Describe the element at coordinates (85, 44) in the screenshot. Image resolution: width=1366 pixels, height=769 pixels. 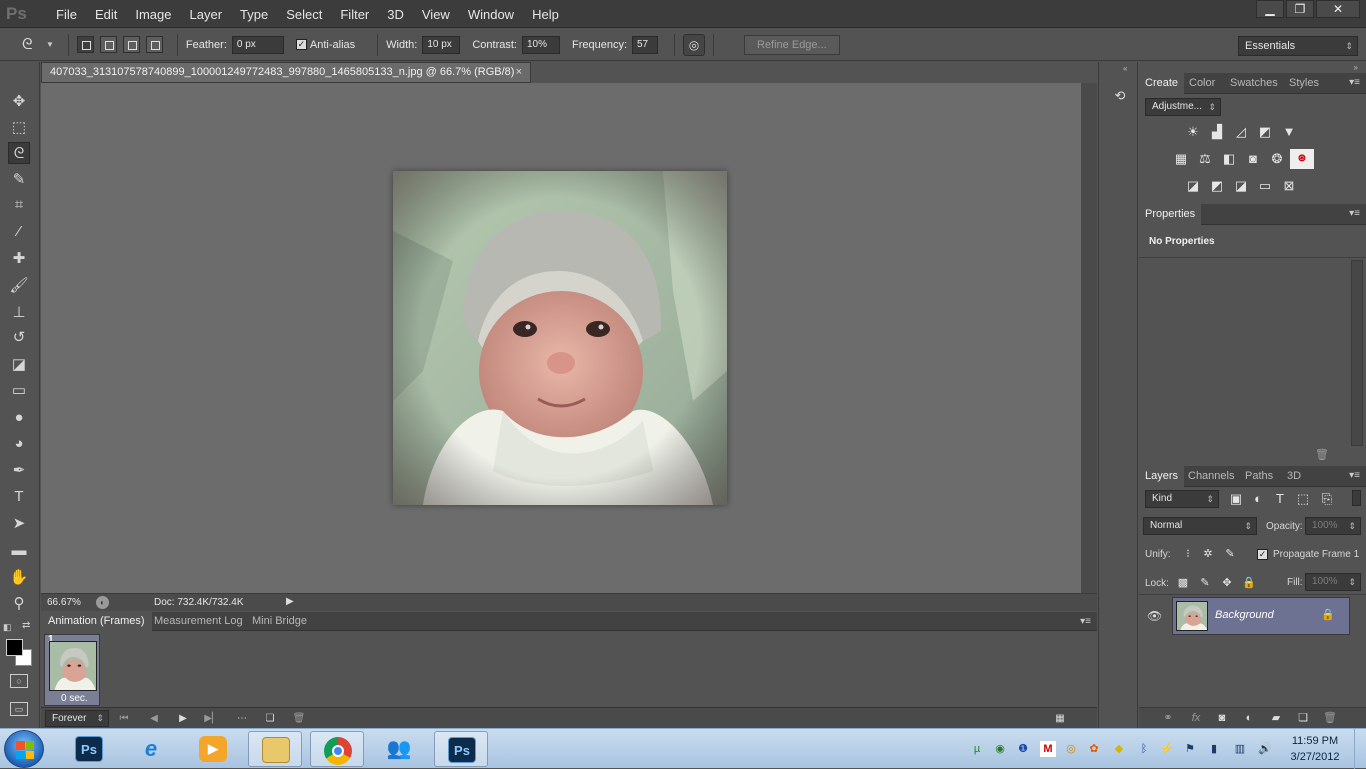
I see `new-selection-icon` at that location.